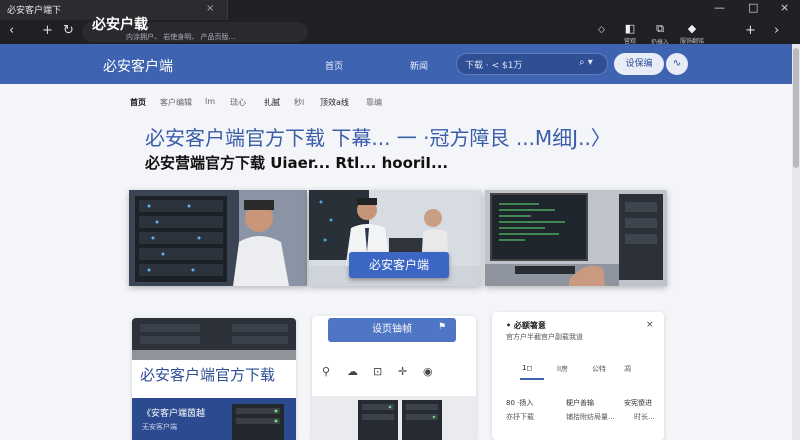  I want to click on extension-button-3: ◆ 服饰翻铭, so click(692, 33).